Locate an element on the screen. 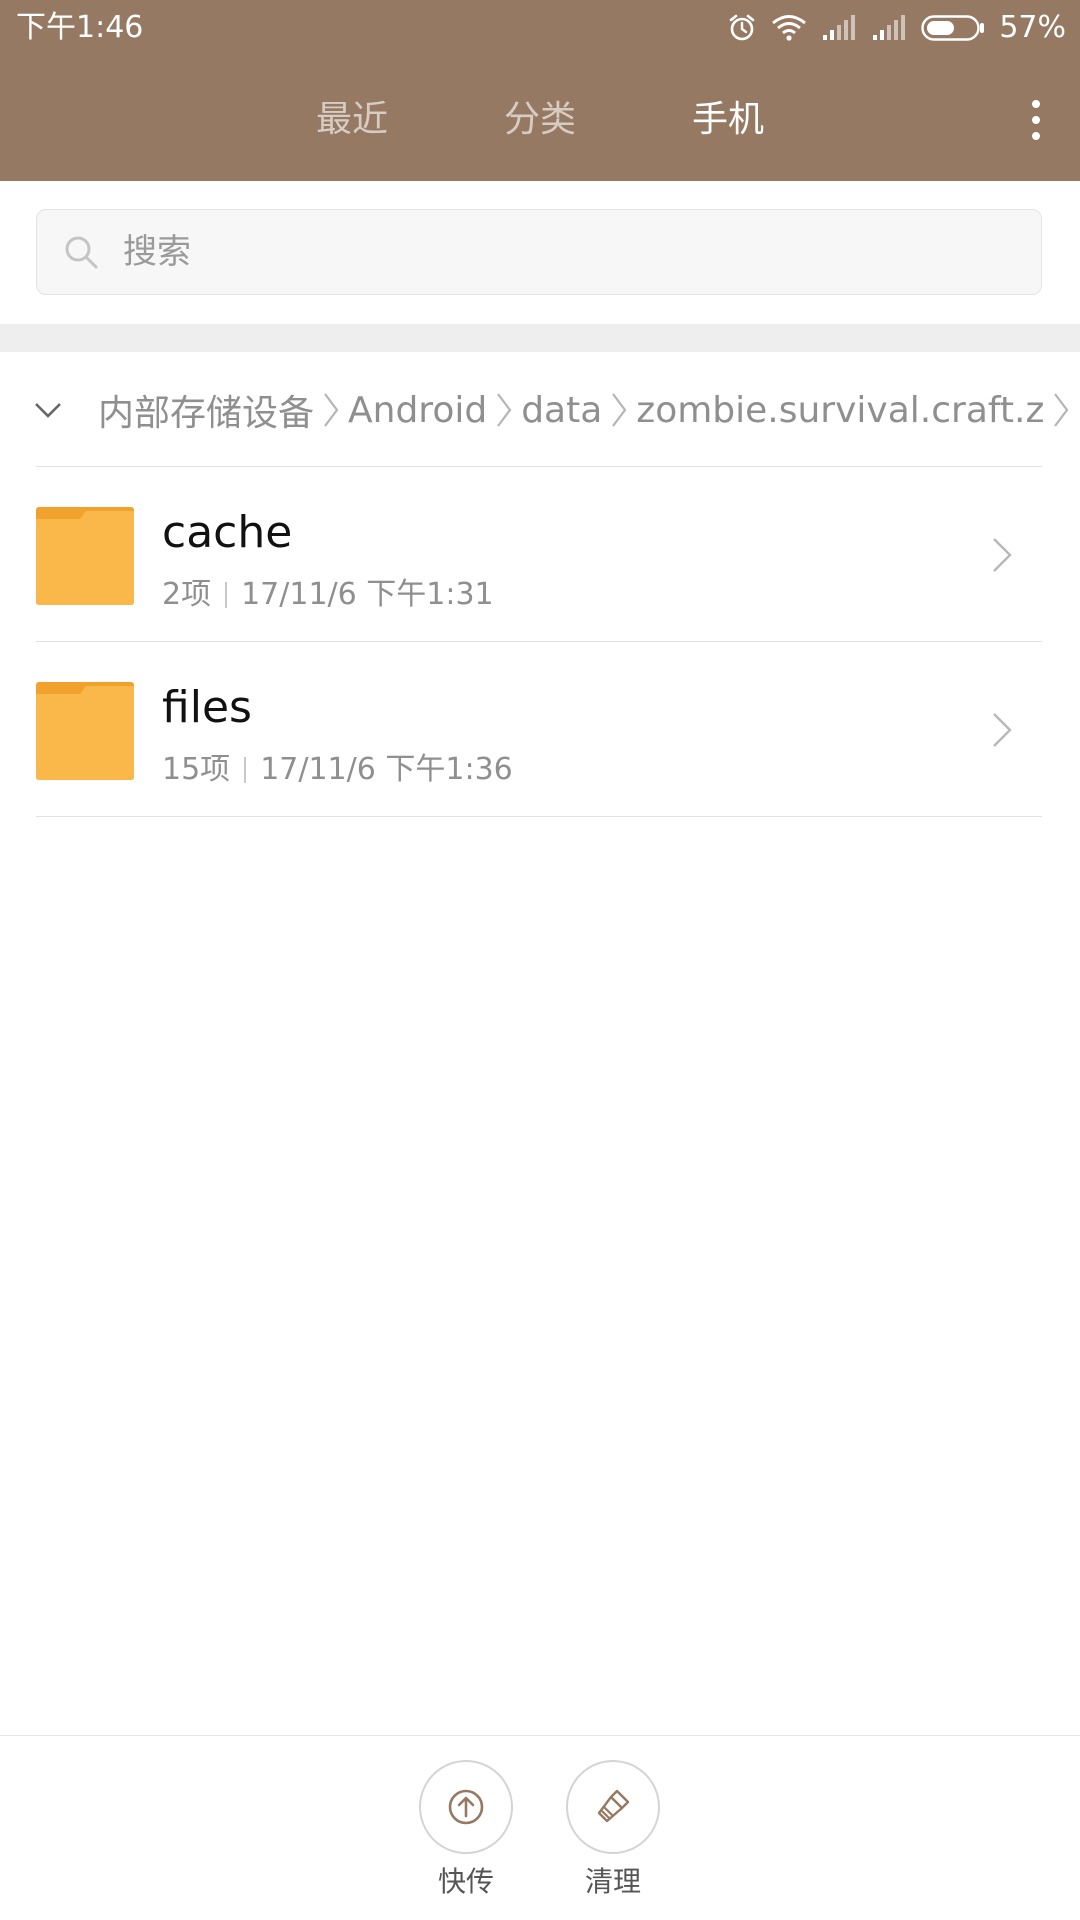 The width and height of the screenshot is (1080, 1920). upload-icon is located at coordinates (466, 1807).